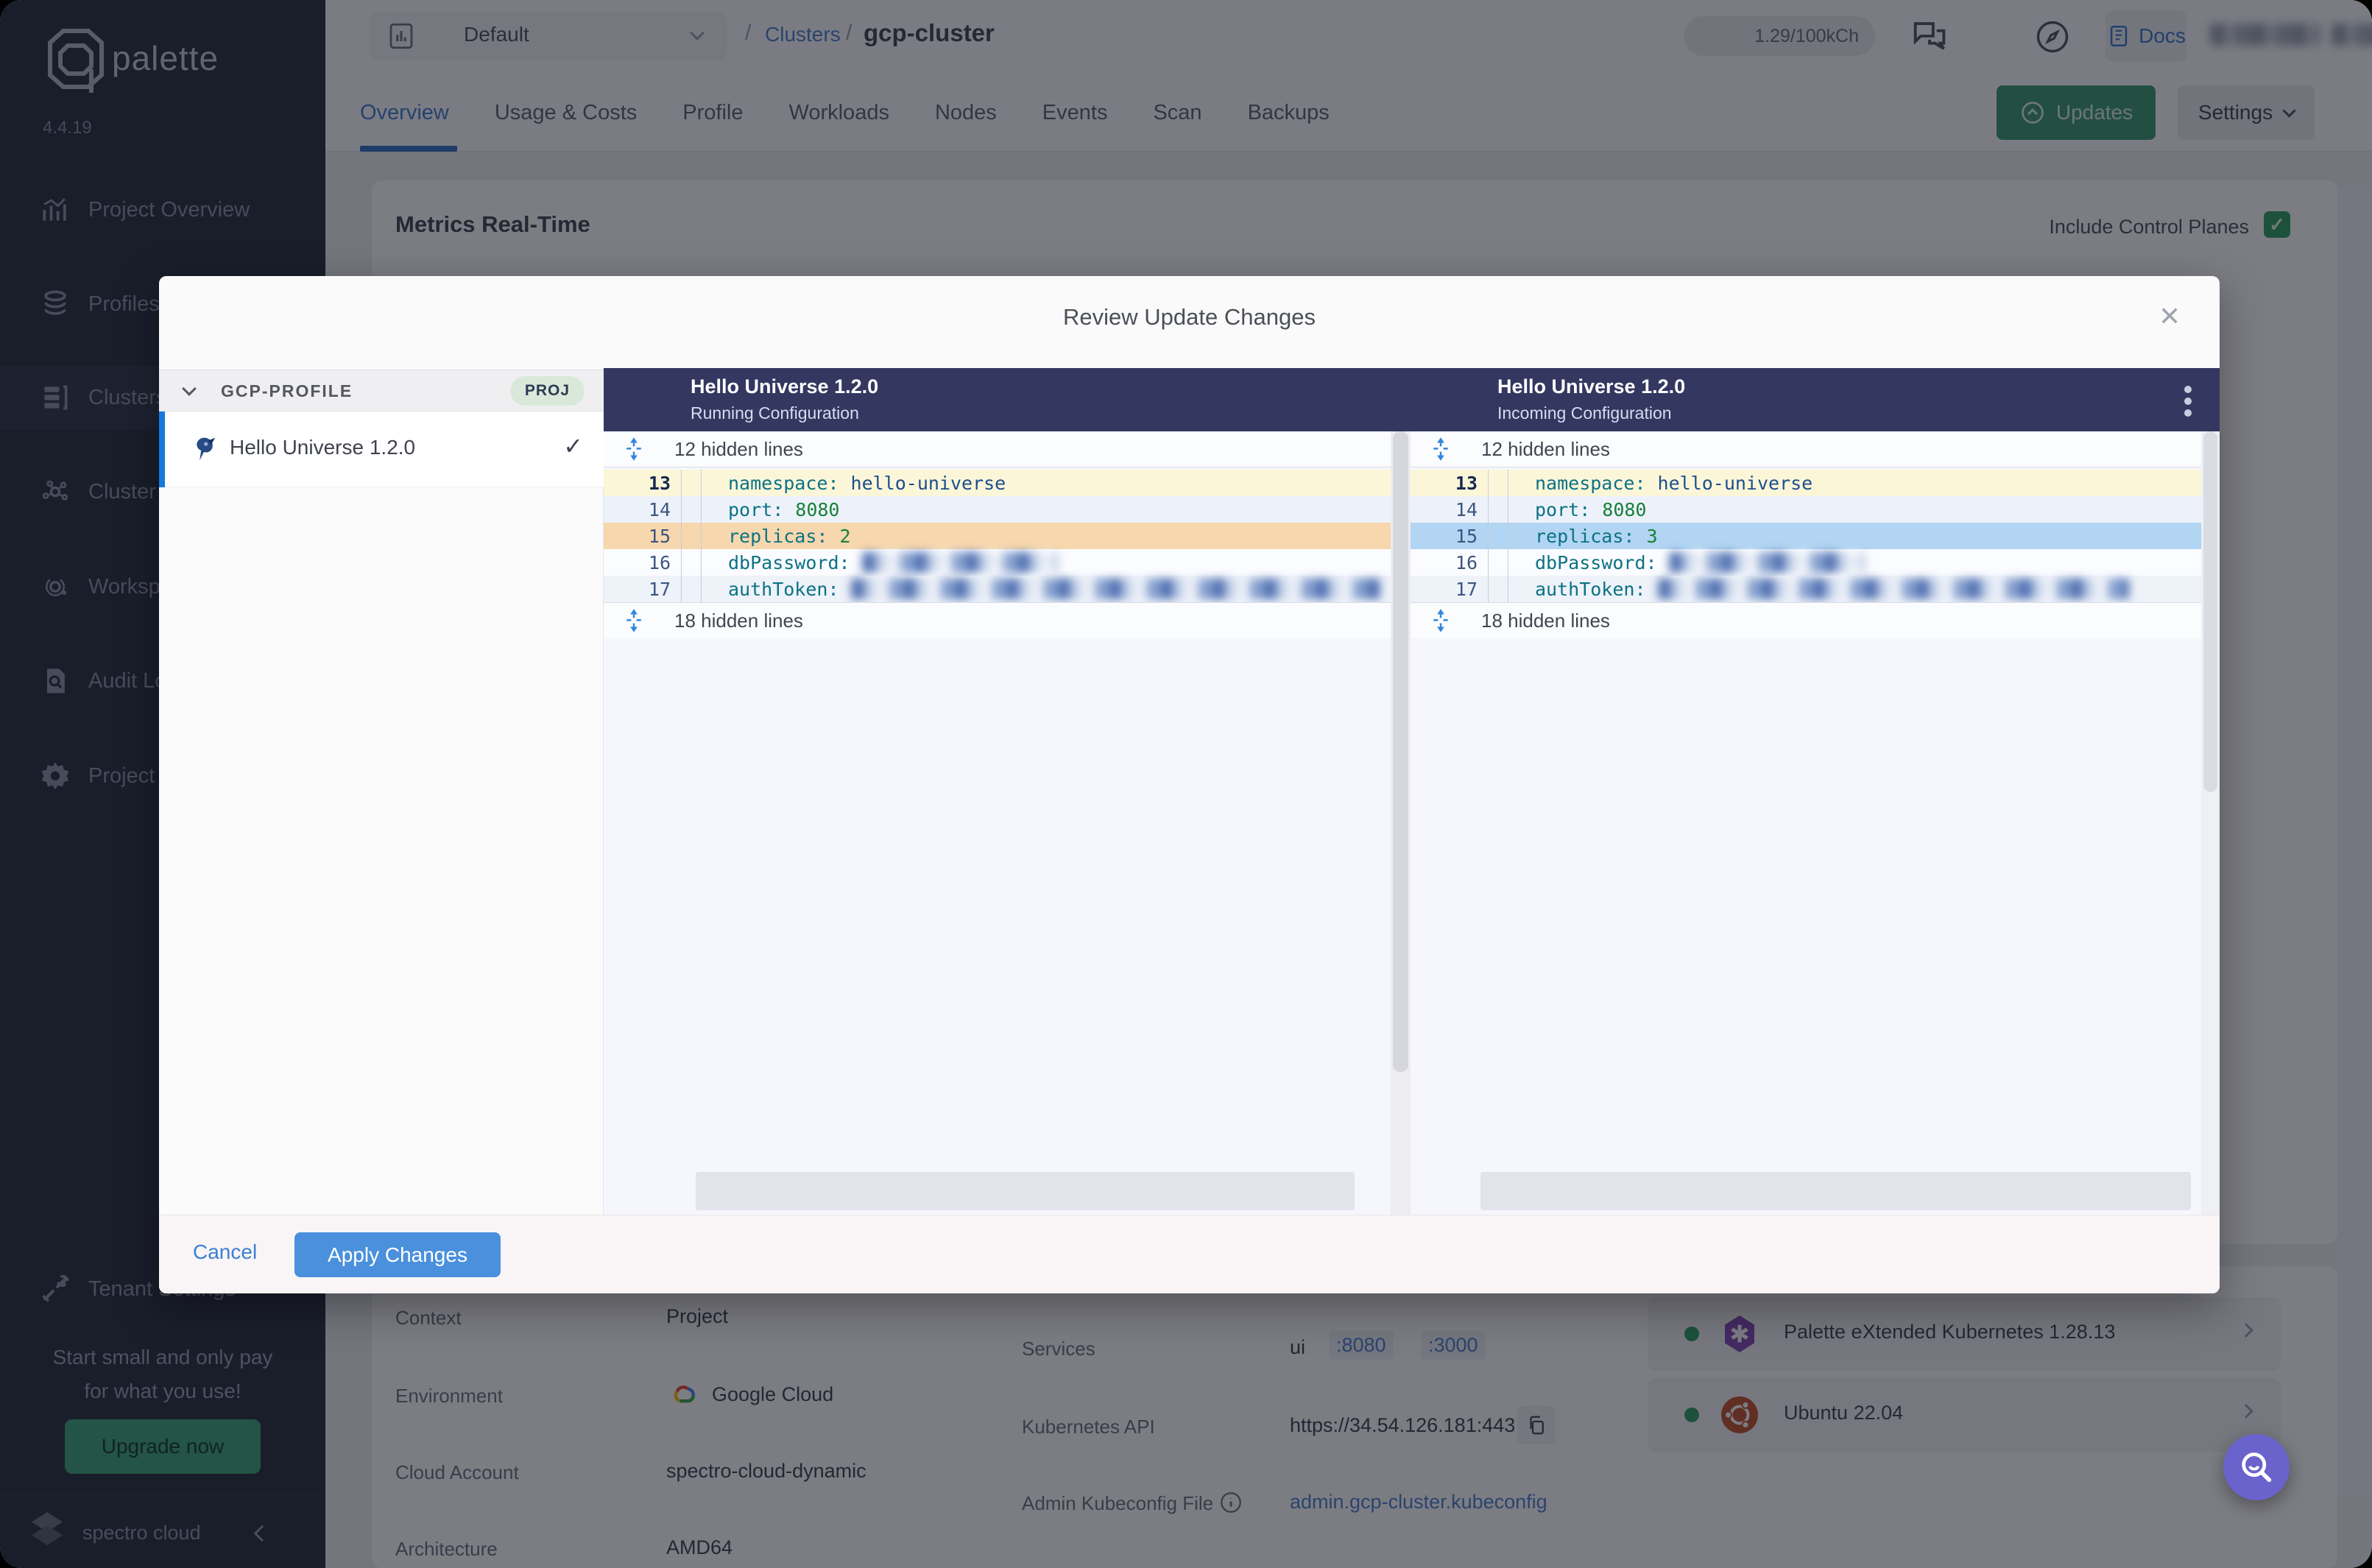 The width and height of the screenshot is (2372, 1568). What do you see at coordinates (189, 388) in the screenshot?
I see `chevron-down-icon` at bounding box center [189, 388].